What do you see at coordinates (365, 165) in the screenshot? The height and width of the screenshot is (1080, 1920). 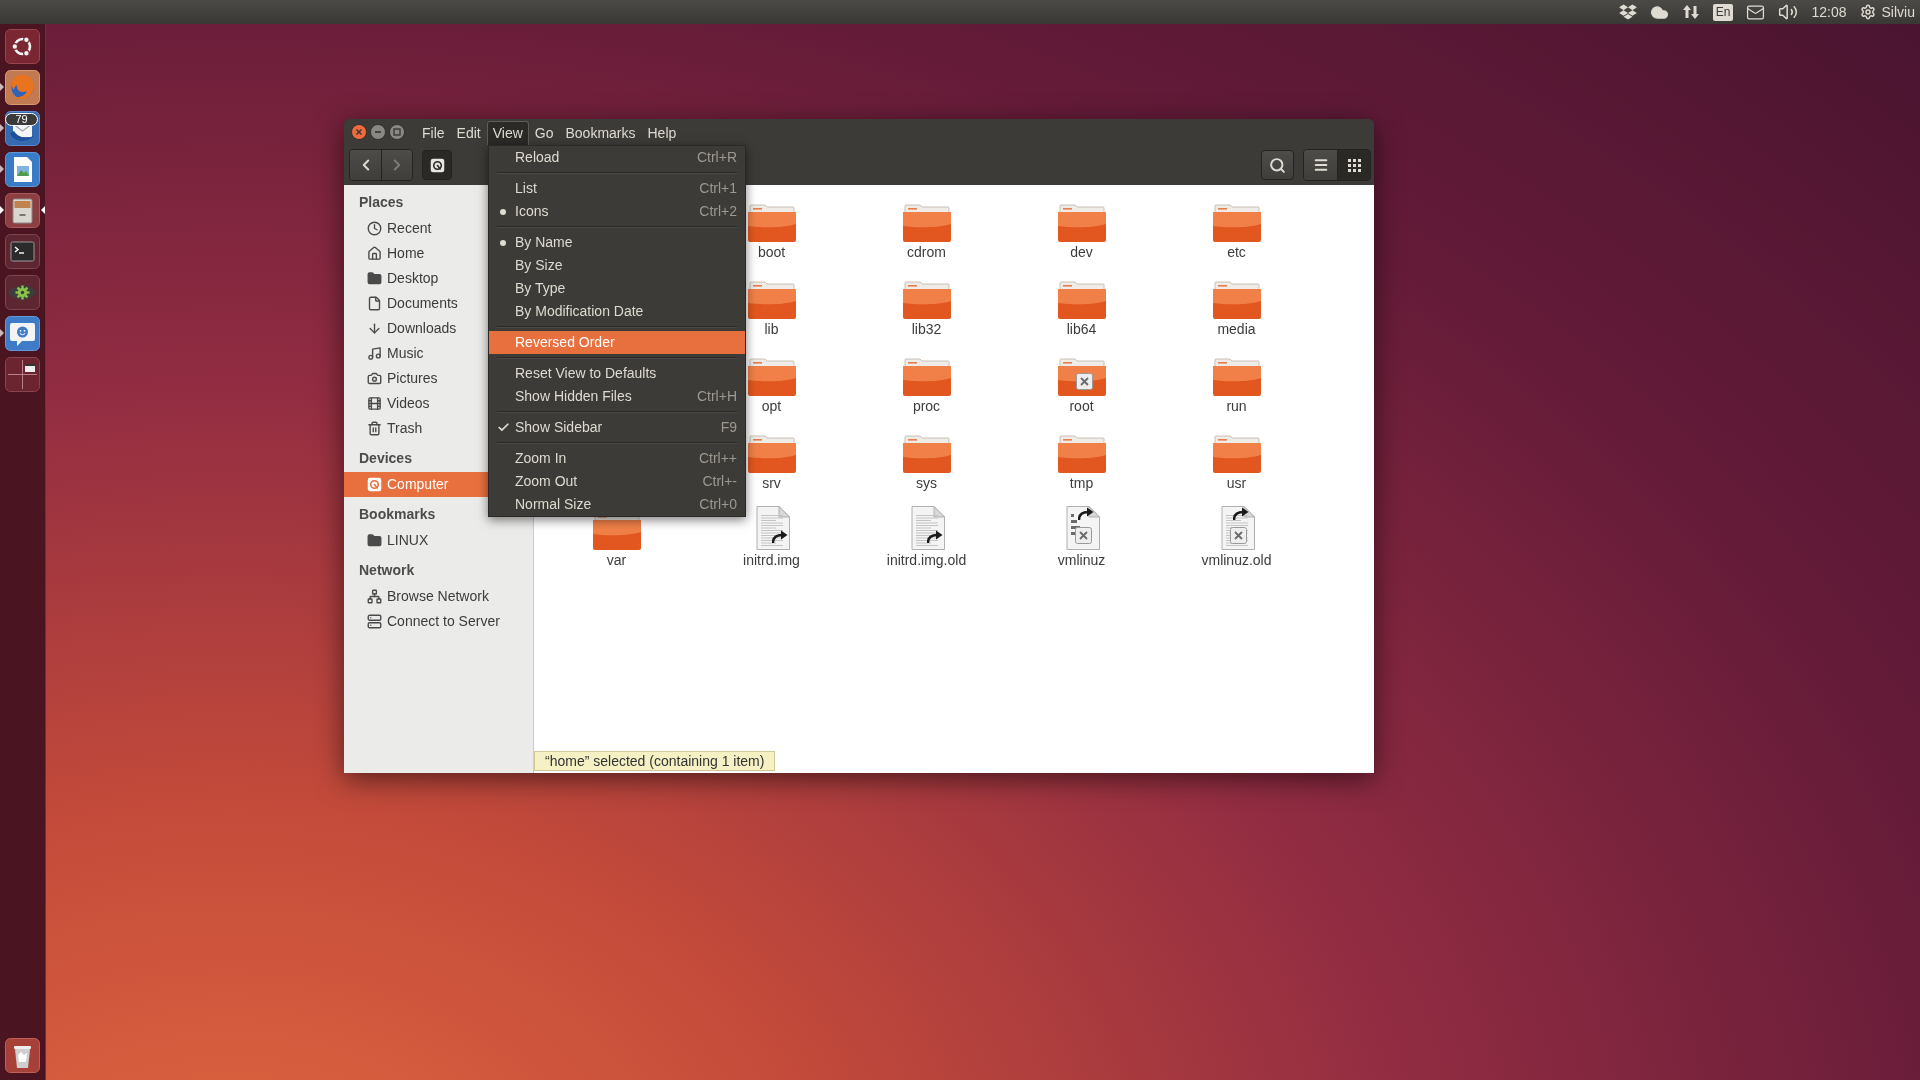 I see `back-button` at bounding box center [365, 165].